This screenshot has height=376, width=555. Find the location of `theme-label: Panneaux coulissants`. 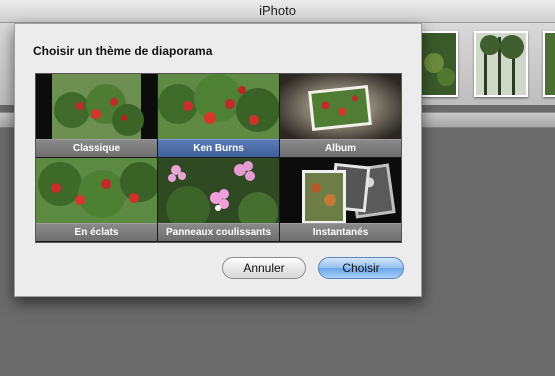

theme-label: Panneaux coulissants is located at coordinates (218, 232).